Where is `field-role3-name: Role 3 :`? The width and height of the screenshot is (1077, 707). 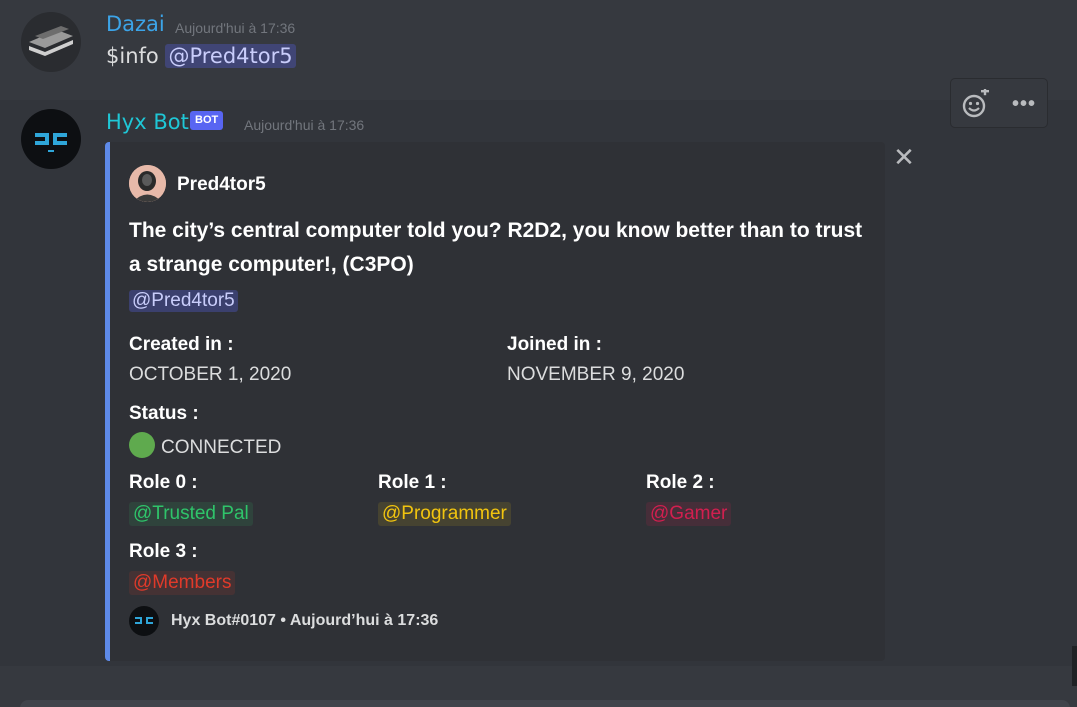
field-role3-name: Role 3 : is located at coordinates (163, 551).